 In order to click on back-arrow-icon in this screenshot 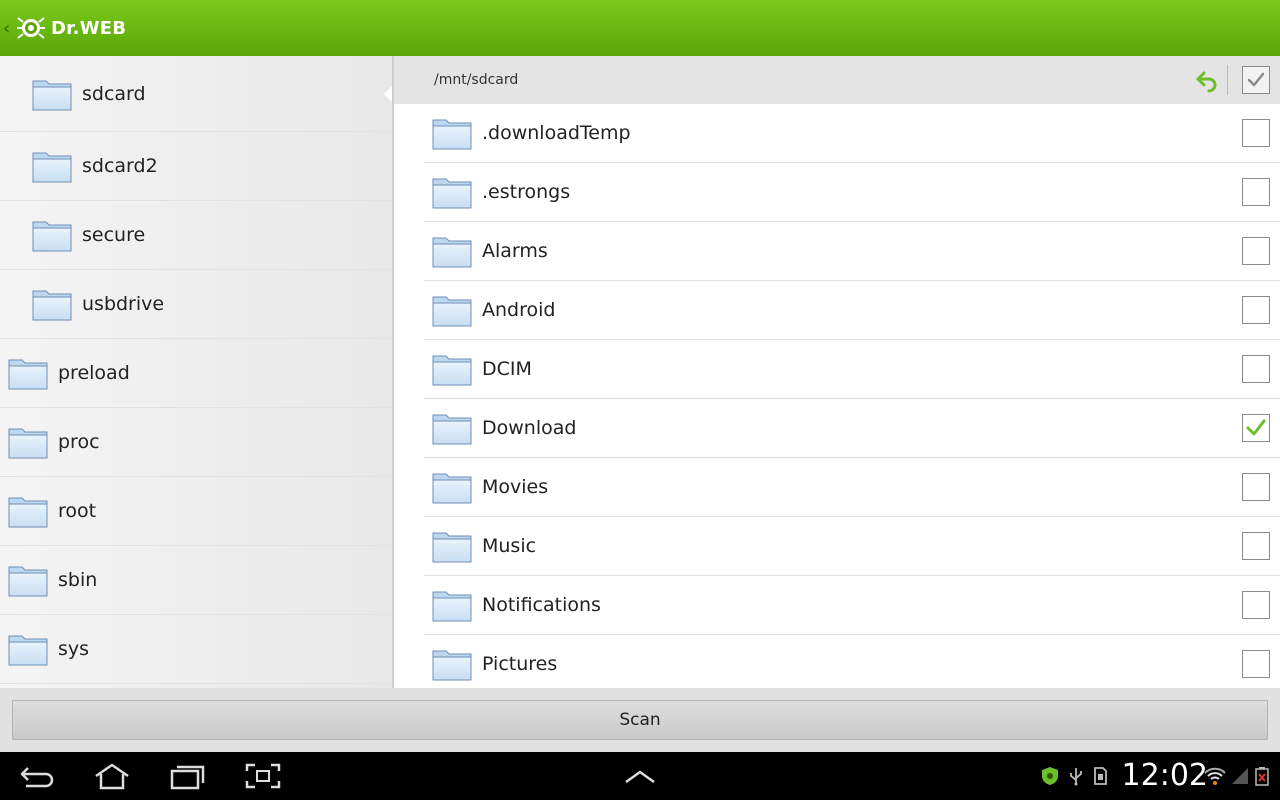, I will do `click(1207, 80)`.